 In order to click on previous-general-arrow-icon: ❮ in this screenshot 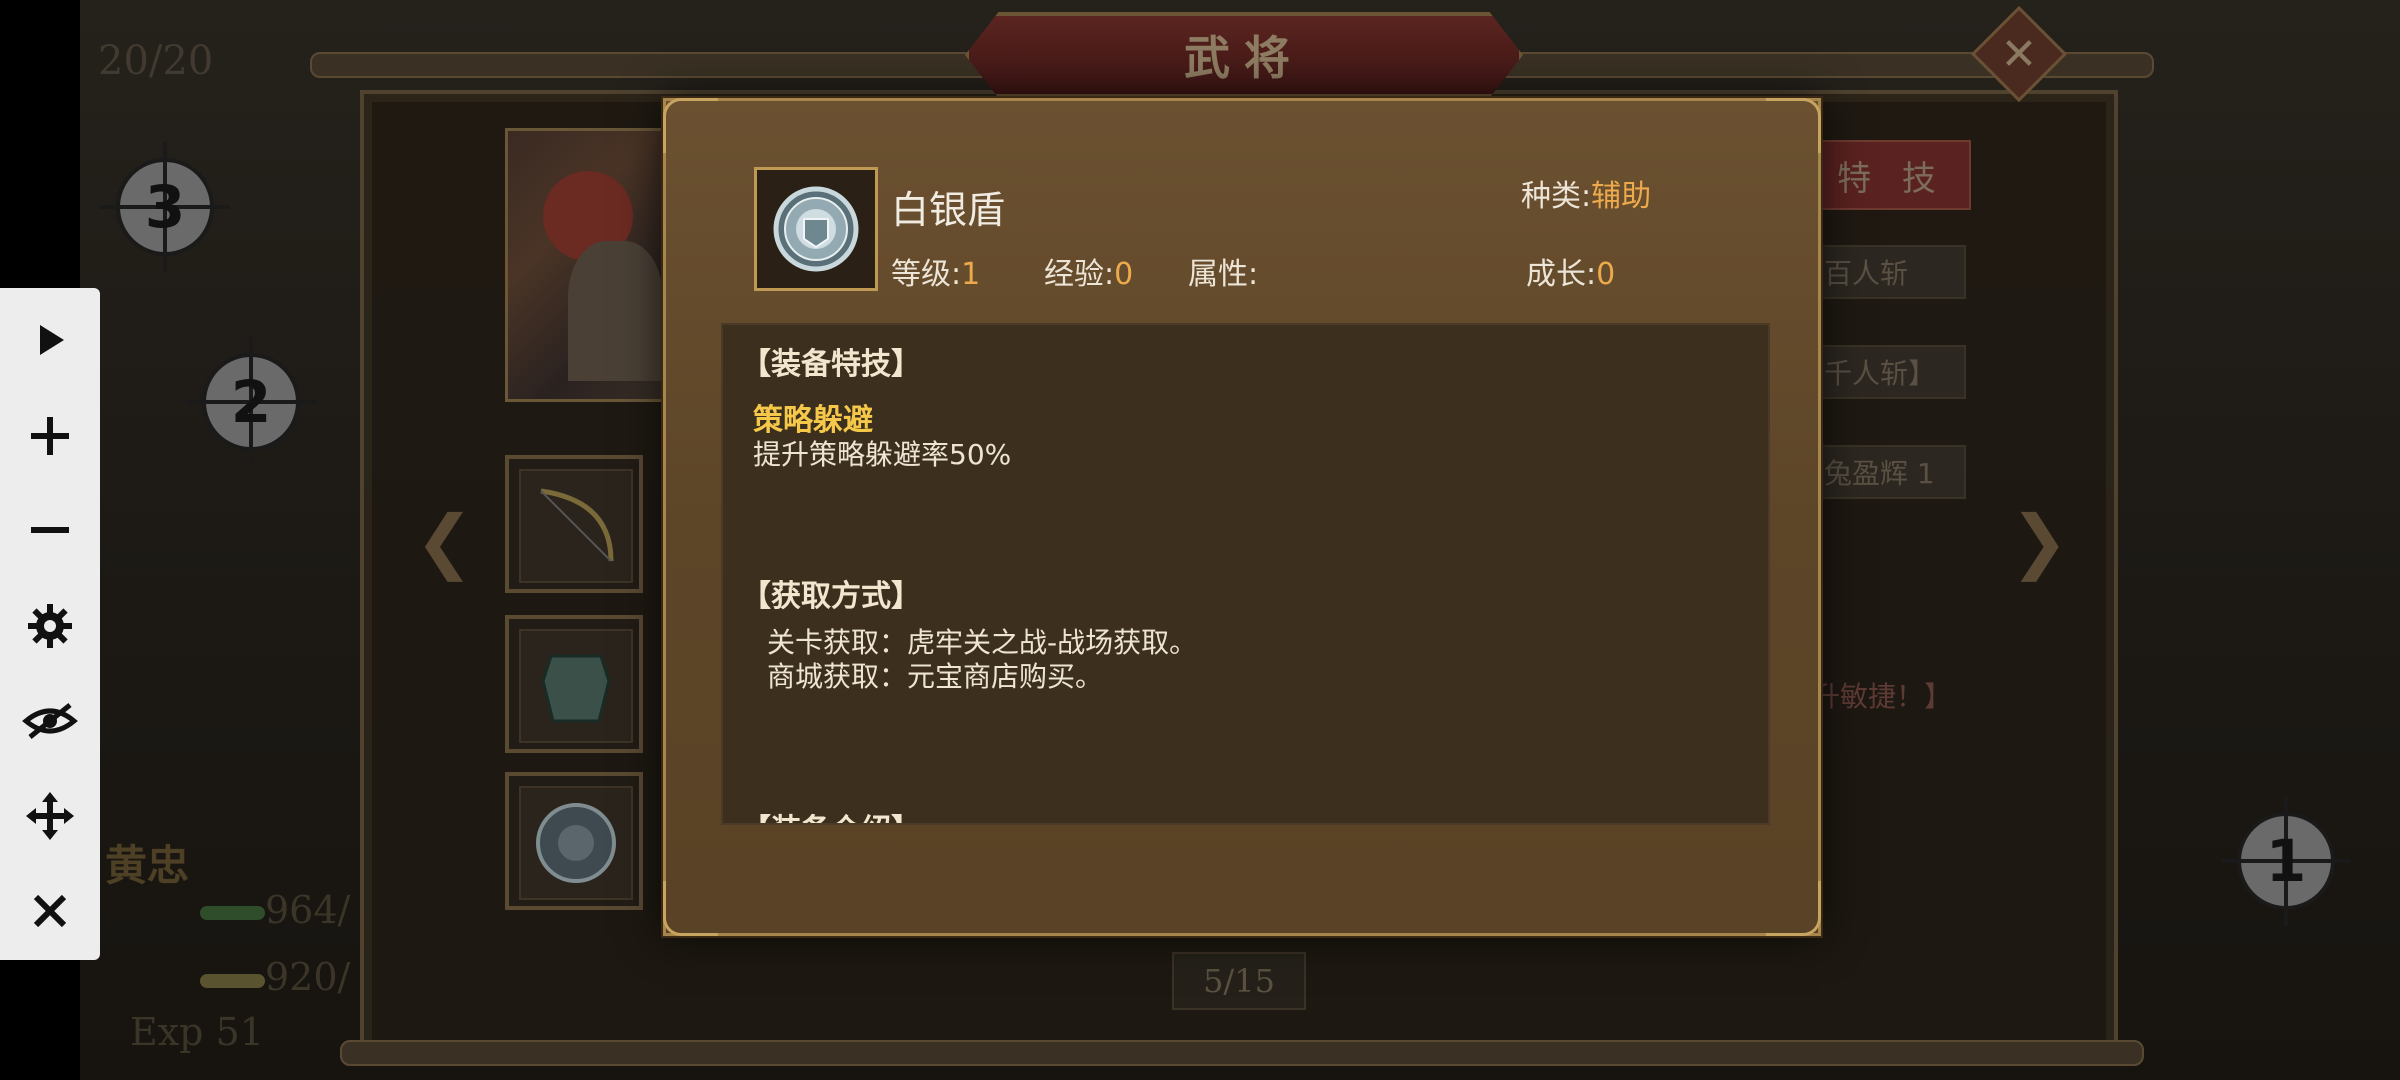, I will do `click(444, 541)`.